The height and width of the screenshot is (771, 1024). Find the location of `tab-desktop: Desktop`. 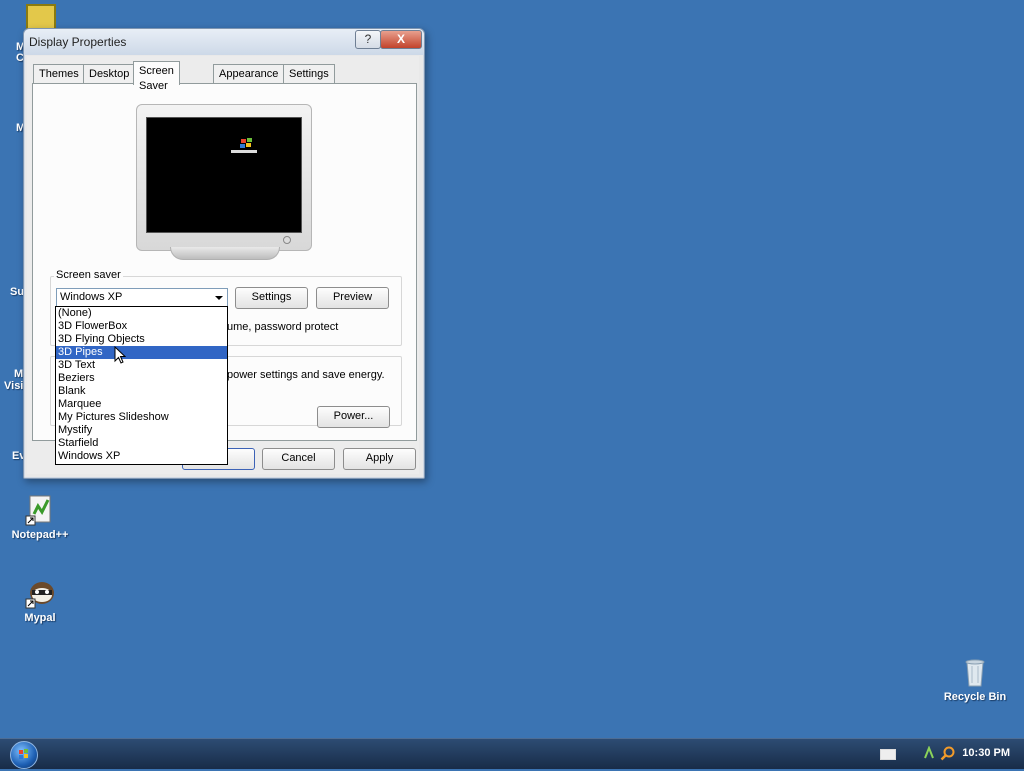

tab-desktop: Desktop is located at coordinates (109, 73).